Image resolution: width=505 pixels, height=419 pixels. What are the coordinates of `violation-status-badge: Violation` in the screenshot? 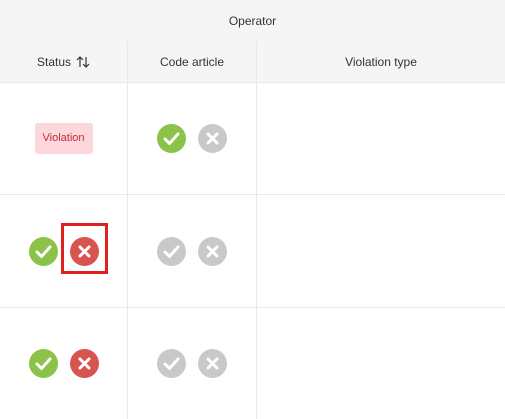 It's located at (63, 138).